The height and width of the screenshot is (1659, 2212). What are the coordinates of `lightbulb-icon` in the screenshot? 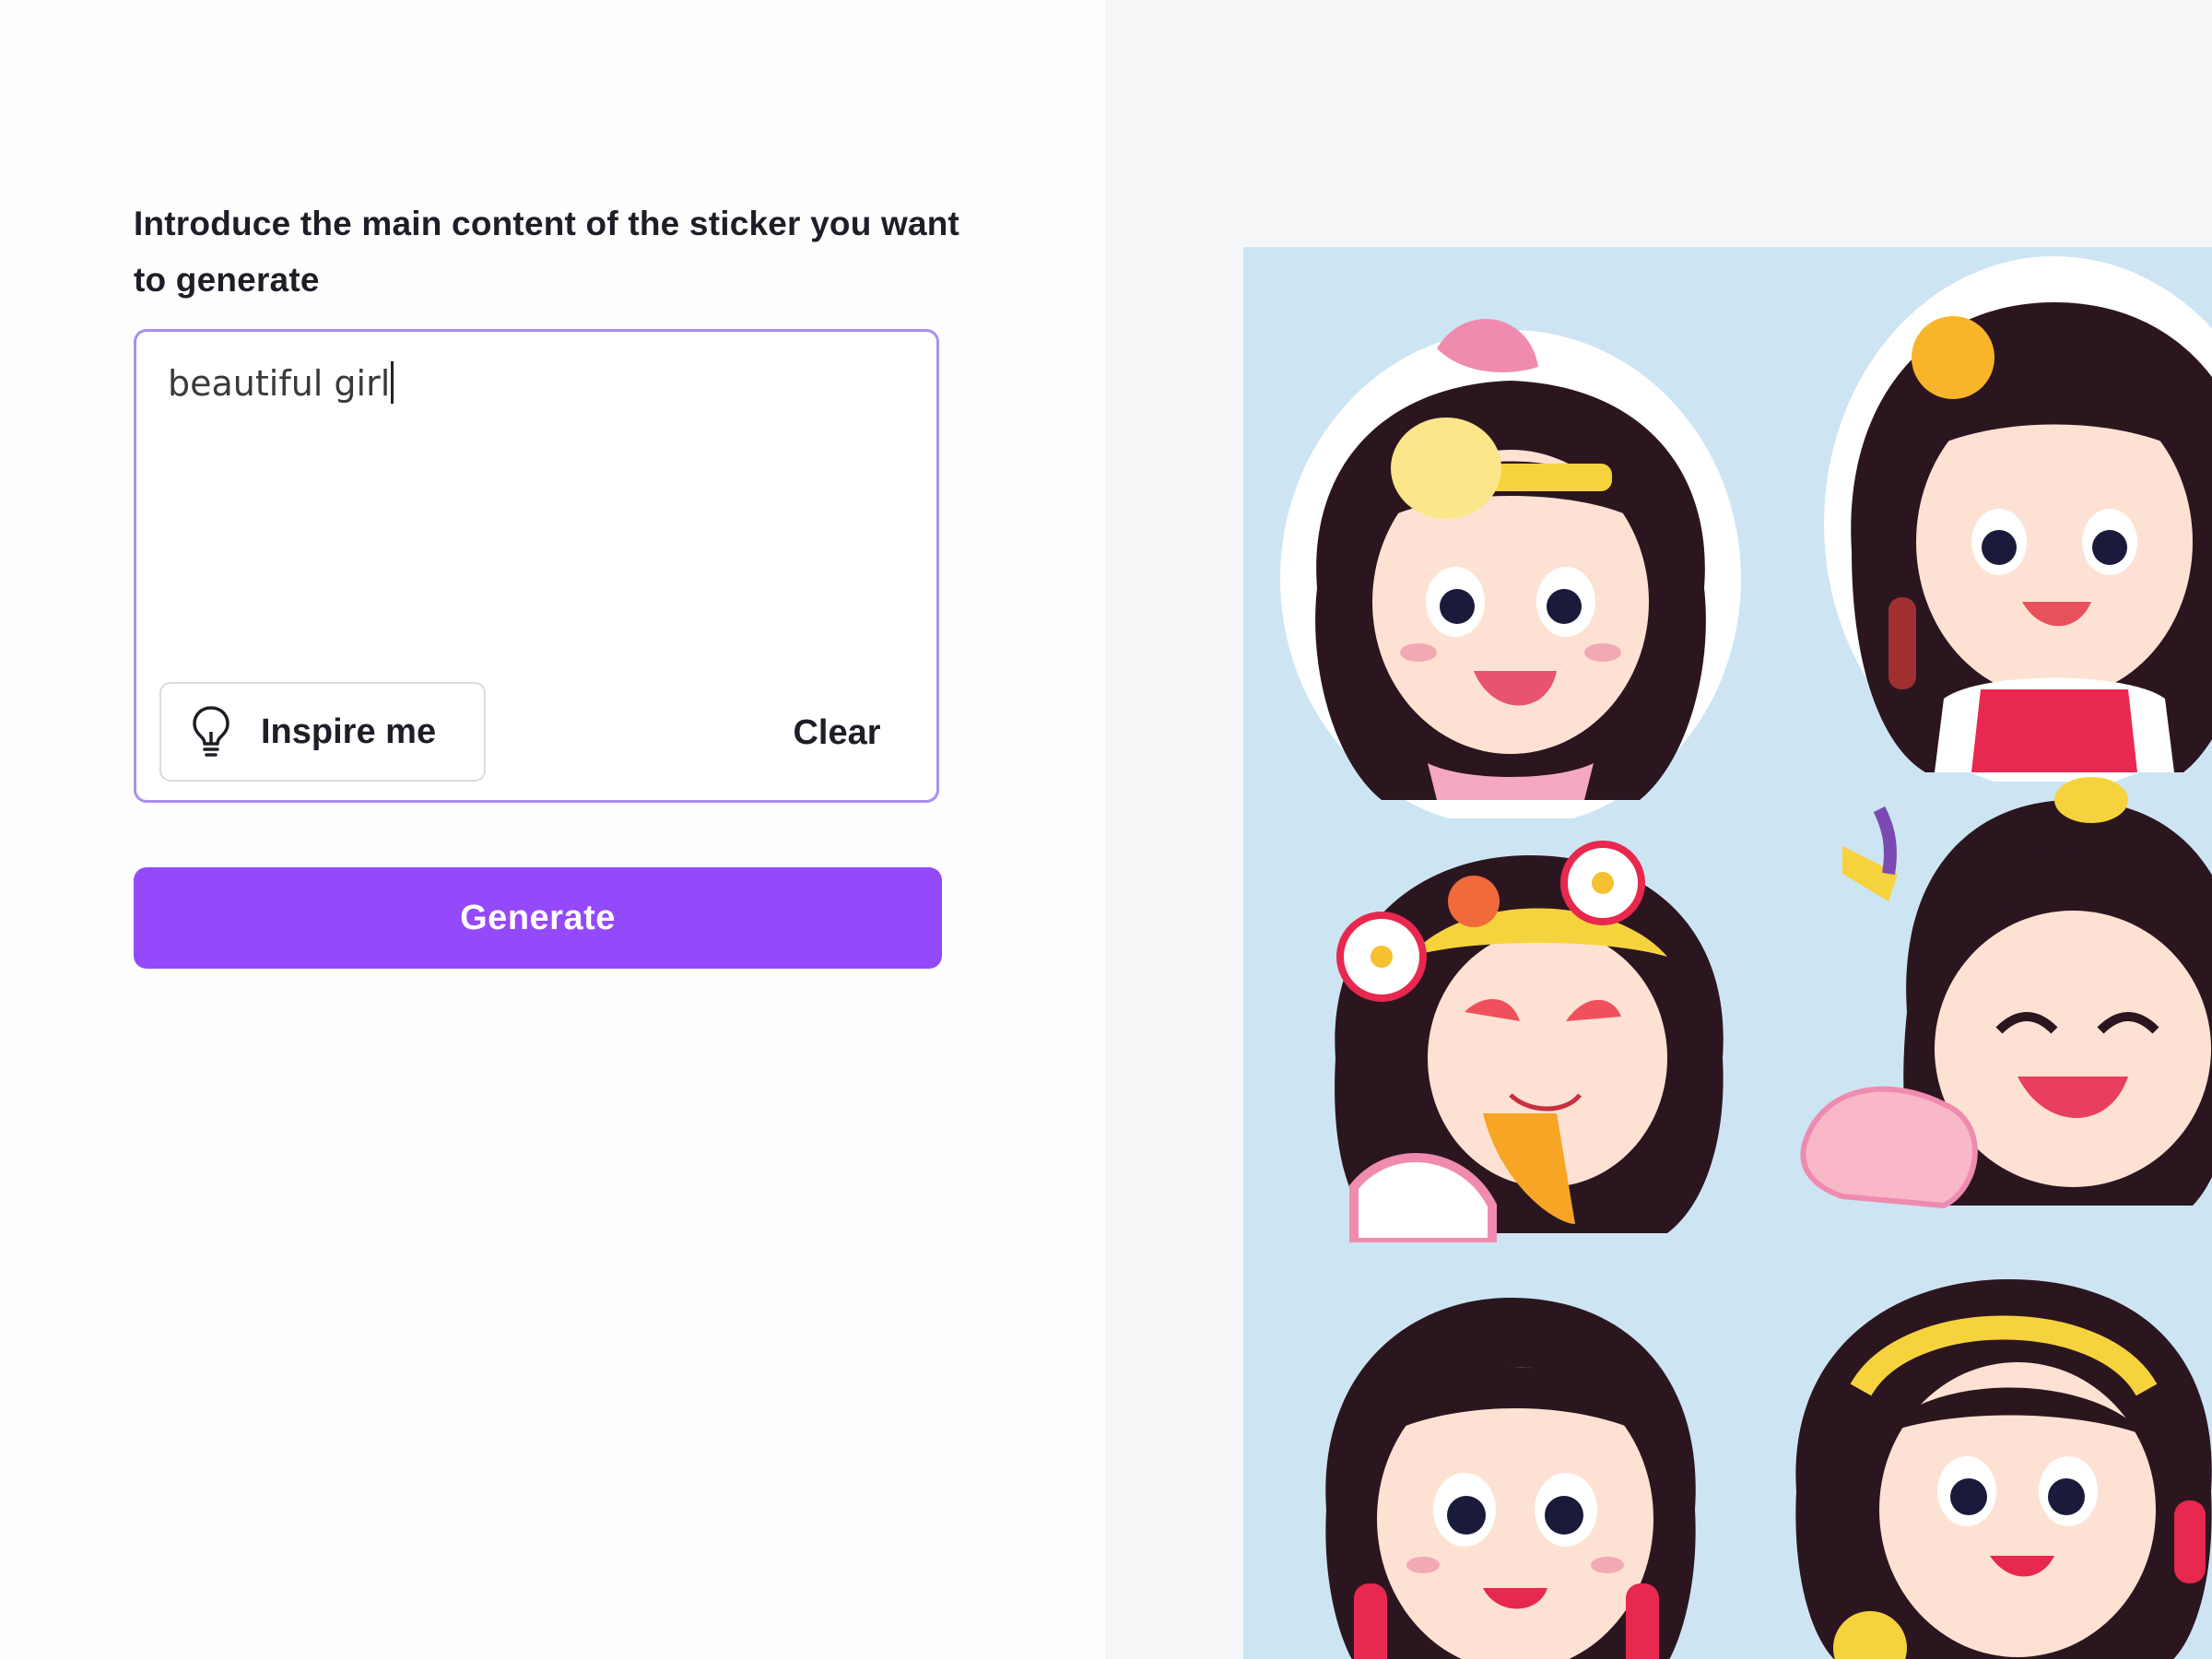 It's located at (211, 731).